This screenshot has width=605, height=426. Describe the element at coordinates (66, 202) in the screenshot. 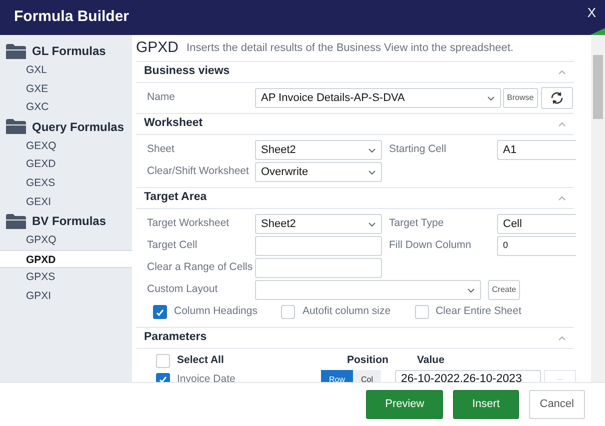

I see `sidebar-item: GEXI` at that location.